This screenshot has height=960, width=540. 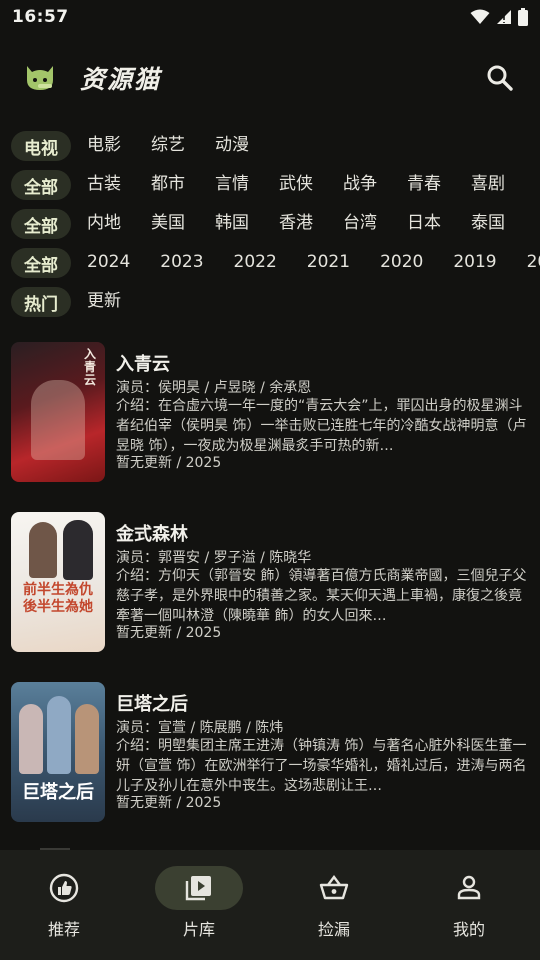 I want to click on filter-option: 都市, so click(x=168, y=184).